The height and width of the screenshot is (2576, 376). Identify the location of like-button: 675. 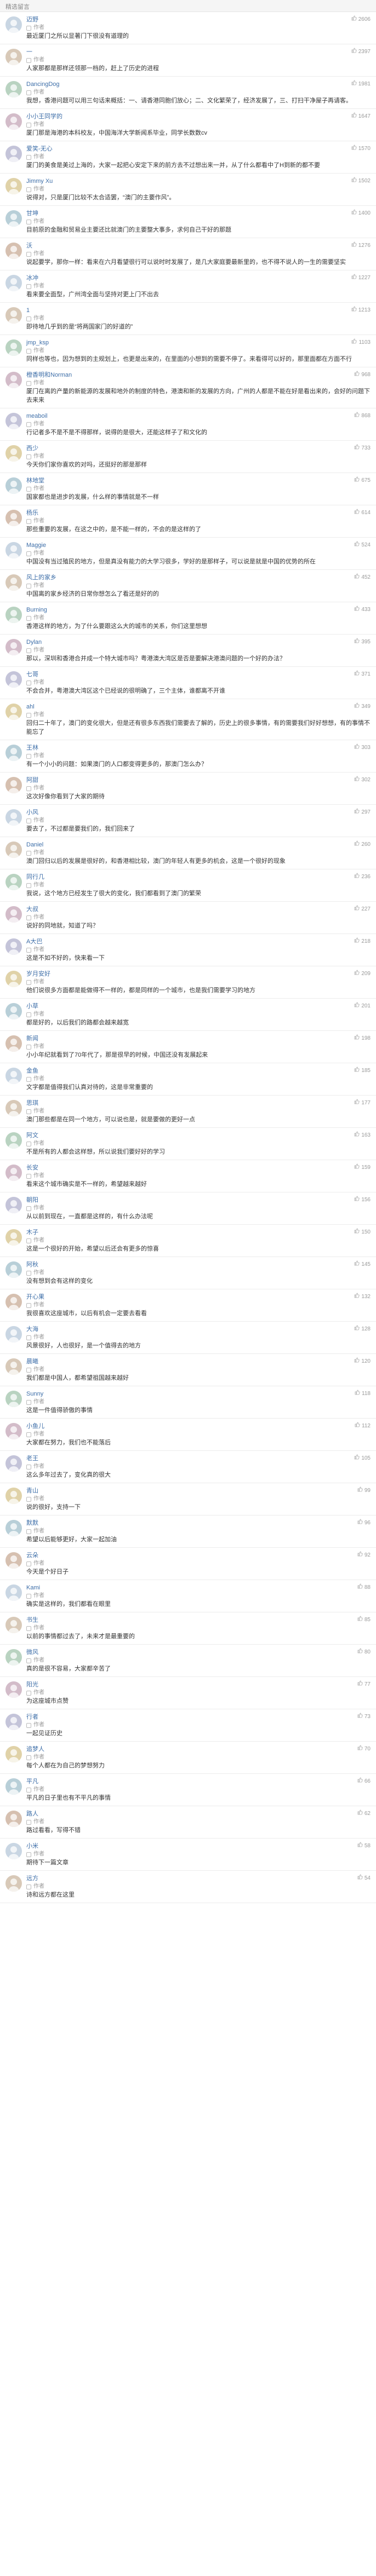
(362, 480).